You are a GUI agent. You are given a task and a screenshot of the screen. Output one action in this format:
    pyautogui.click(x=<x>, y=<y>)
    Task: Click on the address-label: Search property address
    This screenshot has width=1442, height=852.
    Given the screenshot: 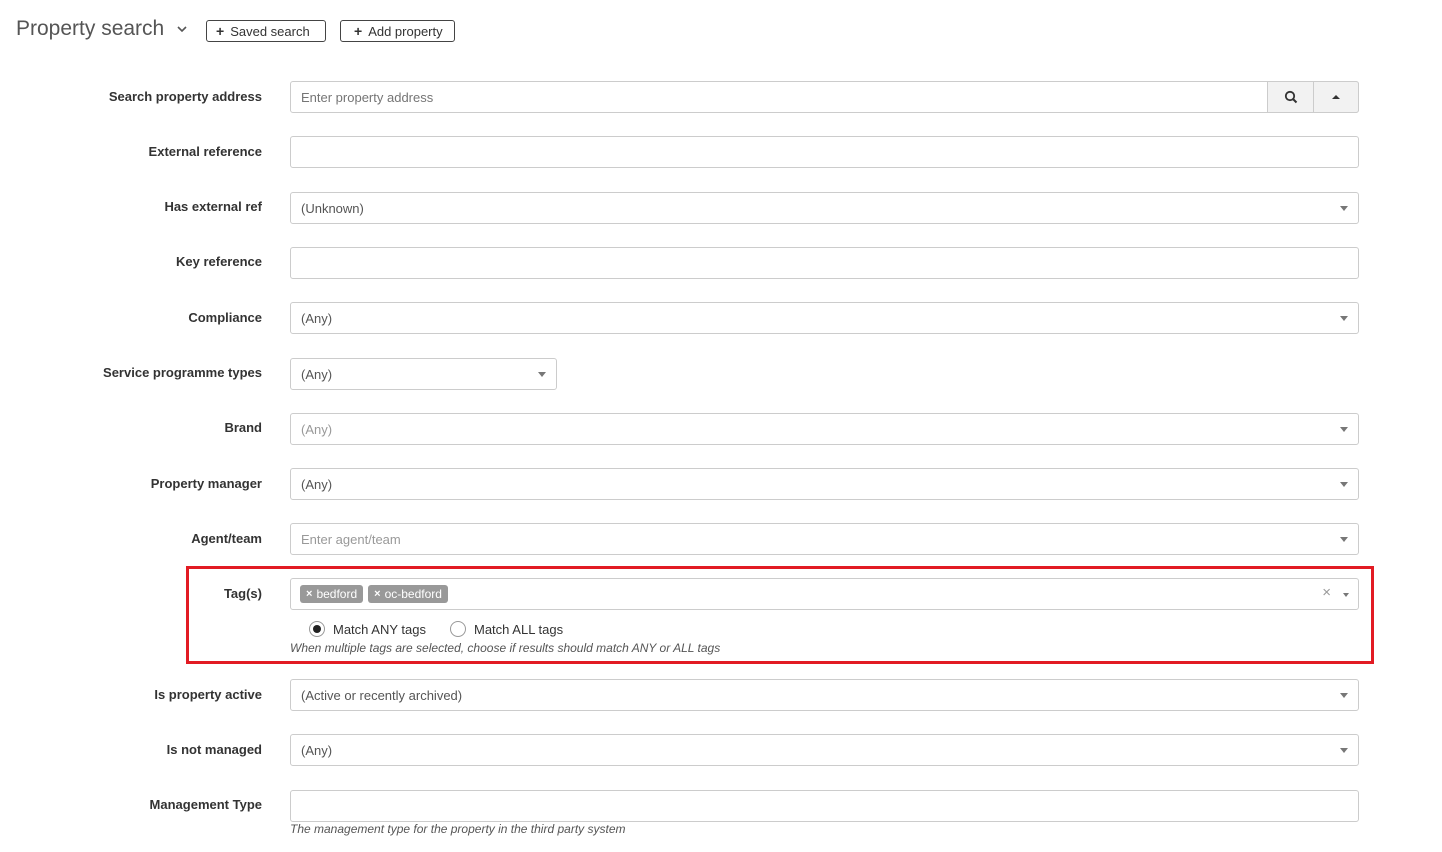 What is the action you would take?
    pyautogui.click(x=185, y=96)
    